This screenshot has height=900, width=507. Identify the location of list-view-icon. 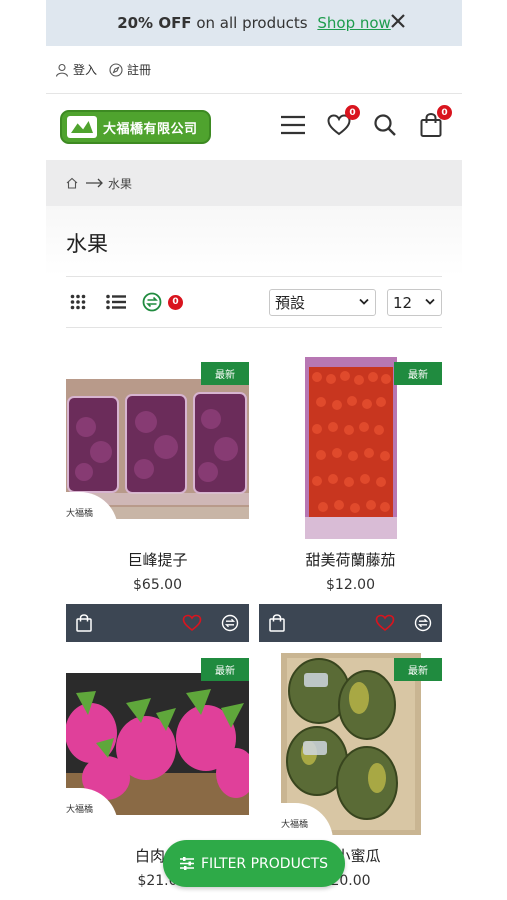
(116, 302).